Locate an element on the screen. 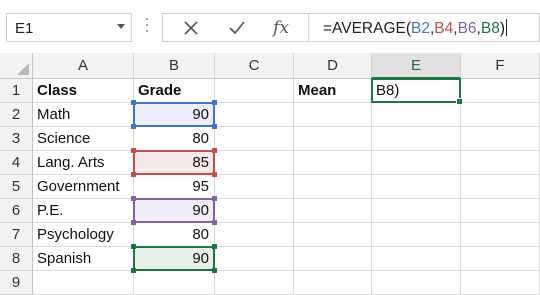  cancel-button is located at coordinates (191, 27).